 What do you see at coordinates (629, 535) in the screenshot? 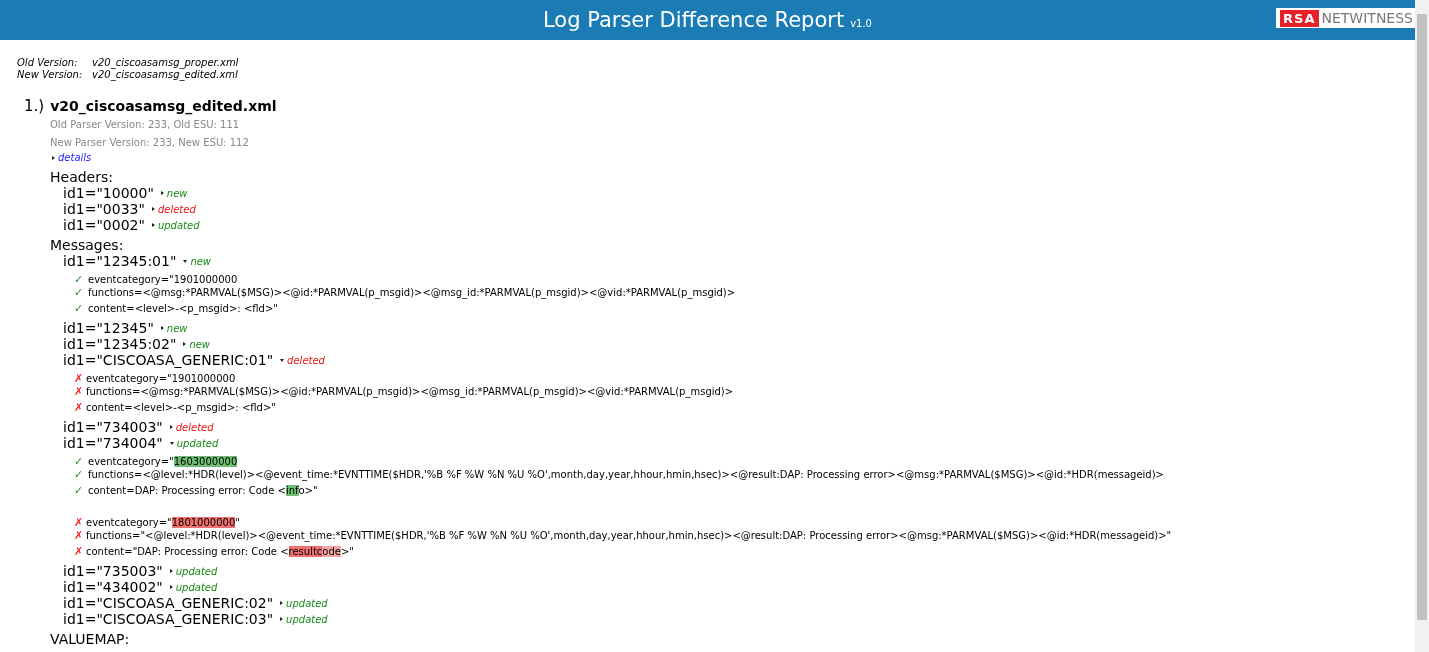
I see `diff-line: functions="<@level:*HDR(level)><@event_time:*EVNTTIME($HDR,'%B %F %W %N %U %O',month,day,year,hhour,hmin,hsec)><@result:DAP: Processing error><@msg:*PARMVAL($MSG)><@id:*HDR(messageid)>"` at bounding box center [629, 535].